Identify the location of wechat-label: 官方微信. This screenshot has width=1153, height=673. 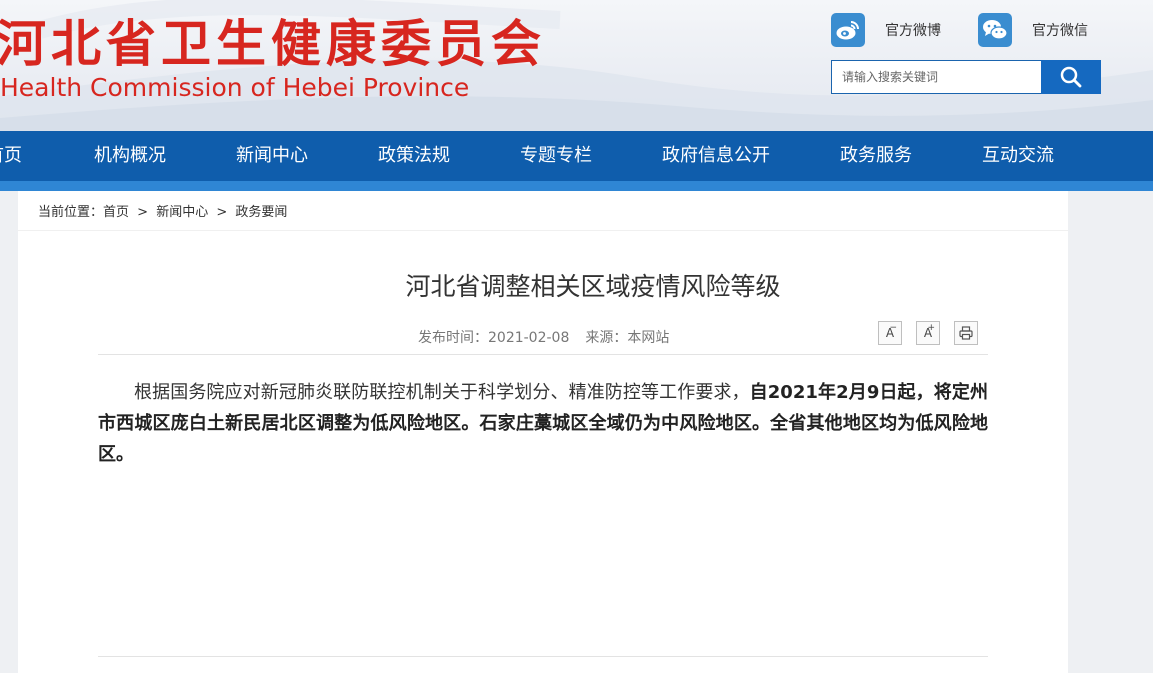
(1060, 30).